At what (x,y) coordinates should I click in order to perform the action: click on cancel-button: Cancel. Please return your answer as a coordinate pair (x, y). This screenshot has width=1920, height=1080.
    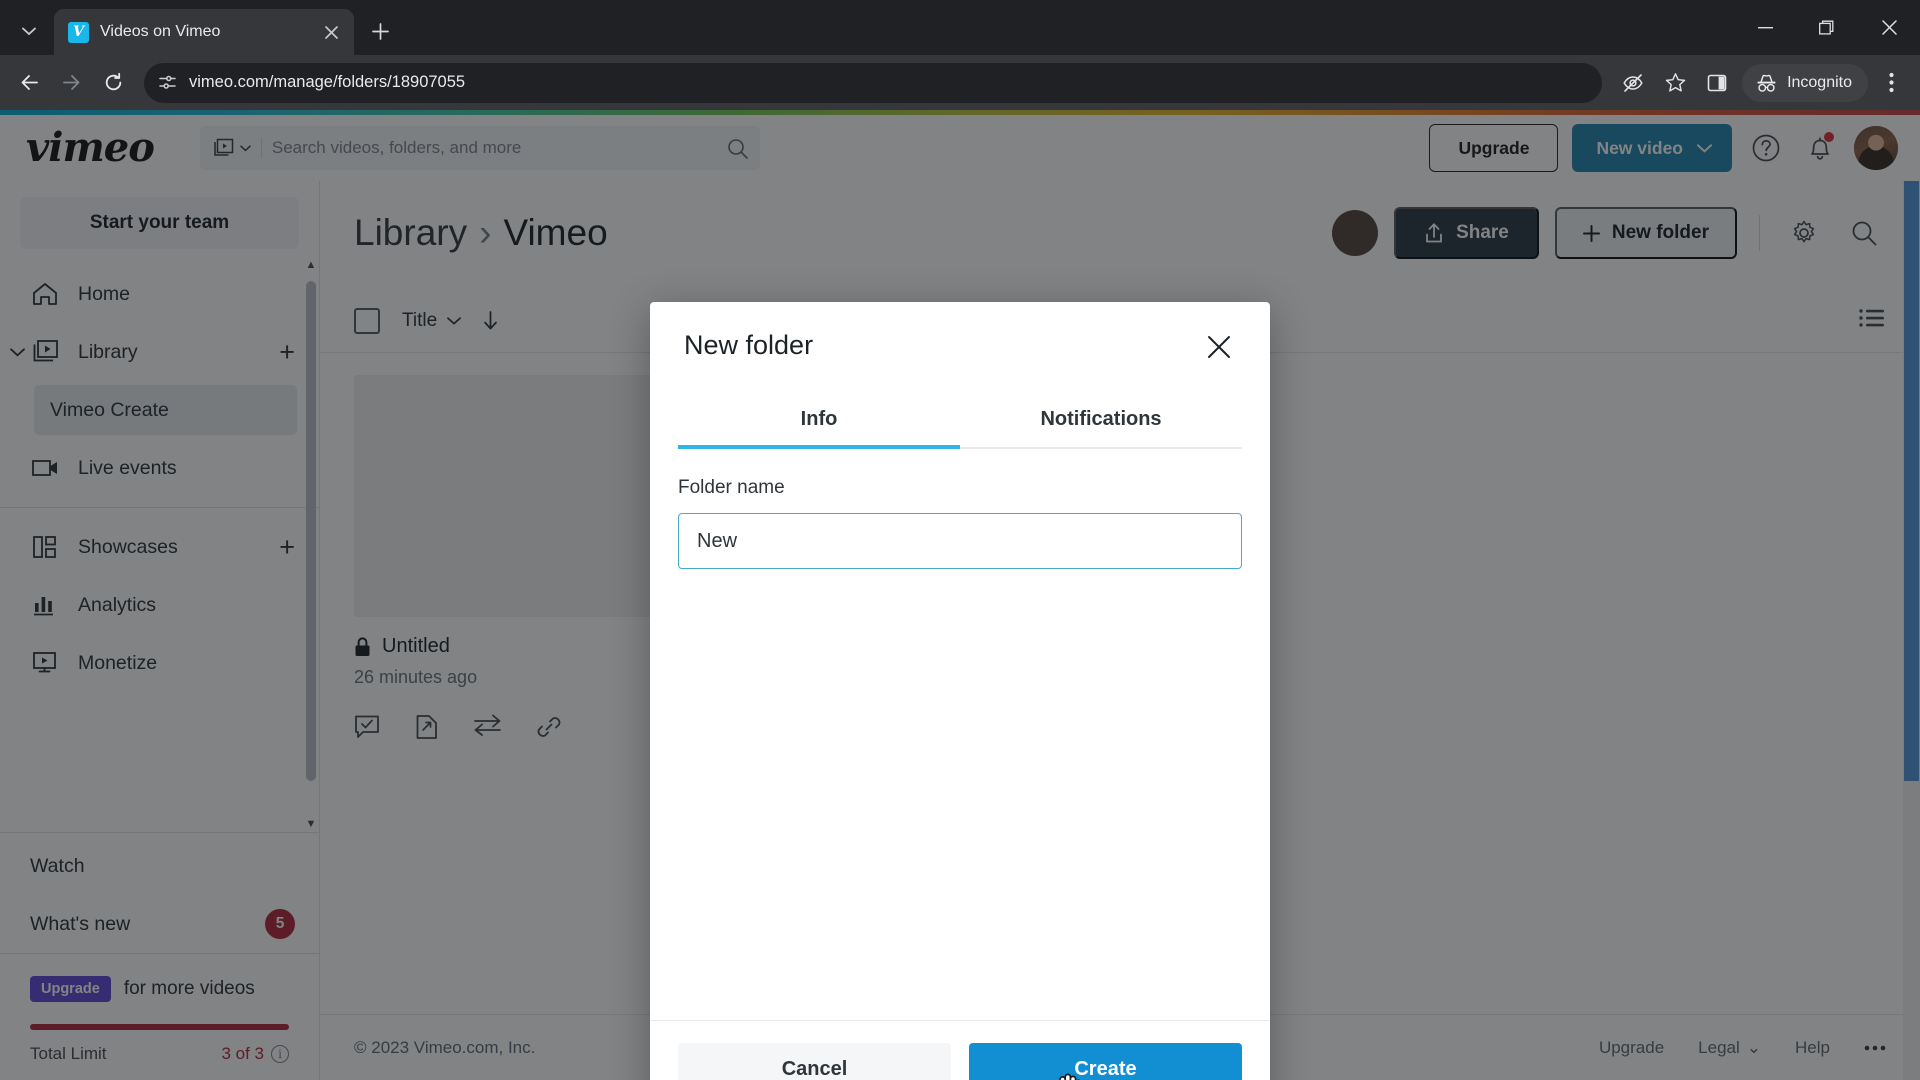
    Looking at the image, I should click on (814, 1061).